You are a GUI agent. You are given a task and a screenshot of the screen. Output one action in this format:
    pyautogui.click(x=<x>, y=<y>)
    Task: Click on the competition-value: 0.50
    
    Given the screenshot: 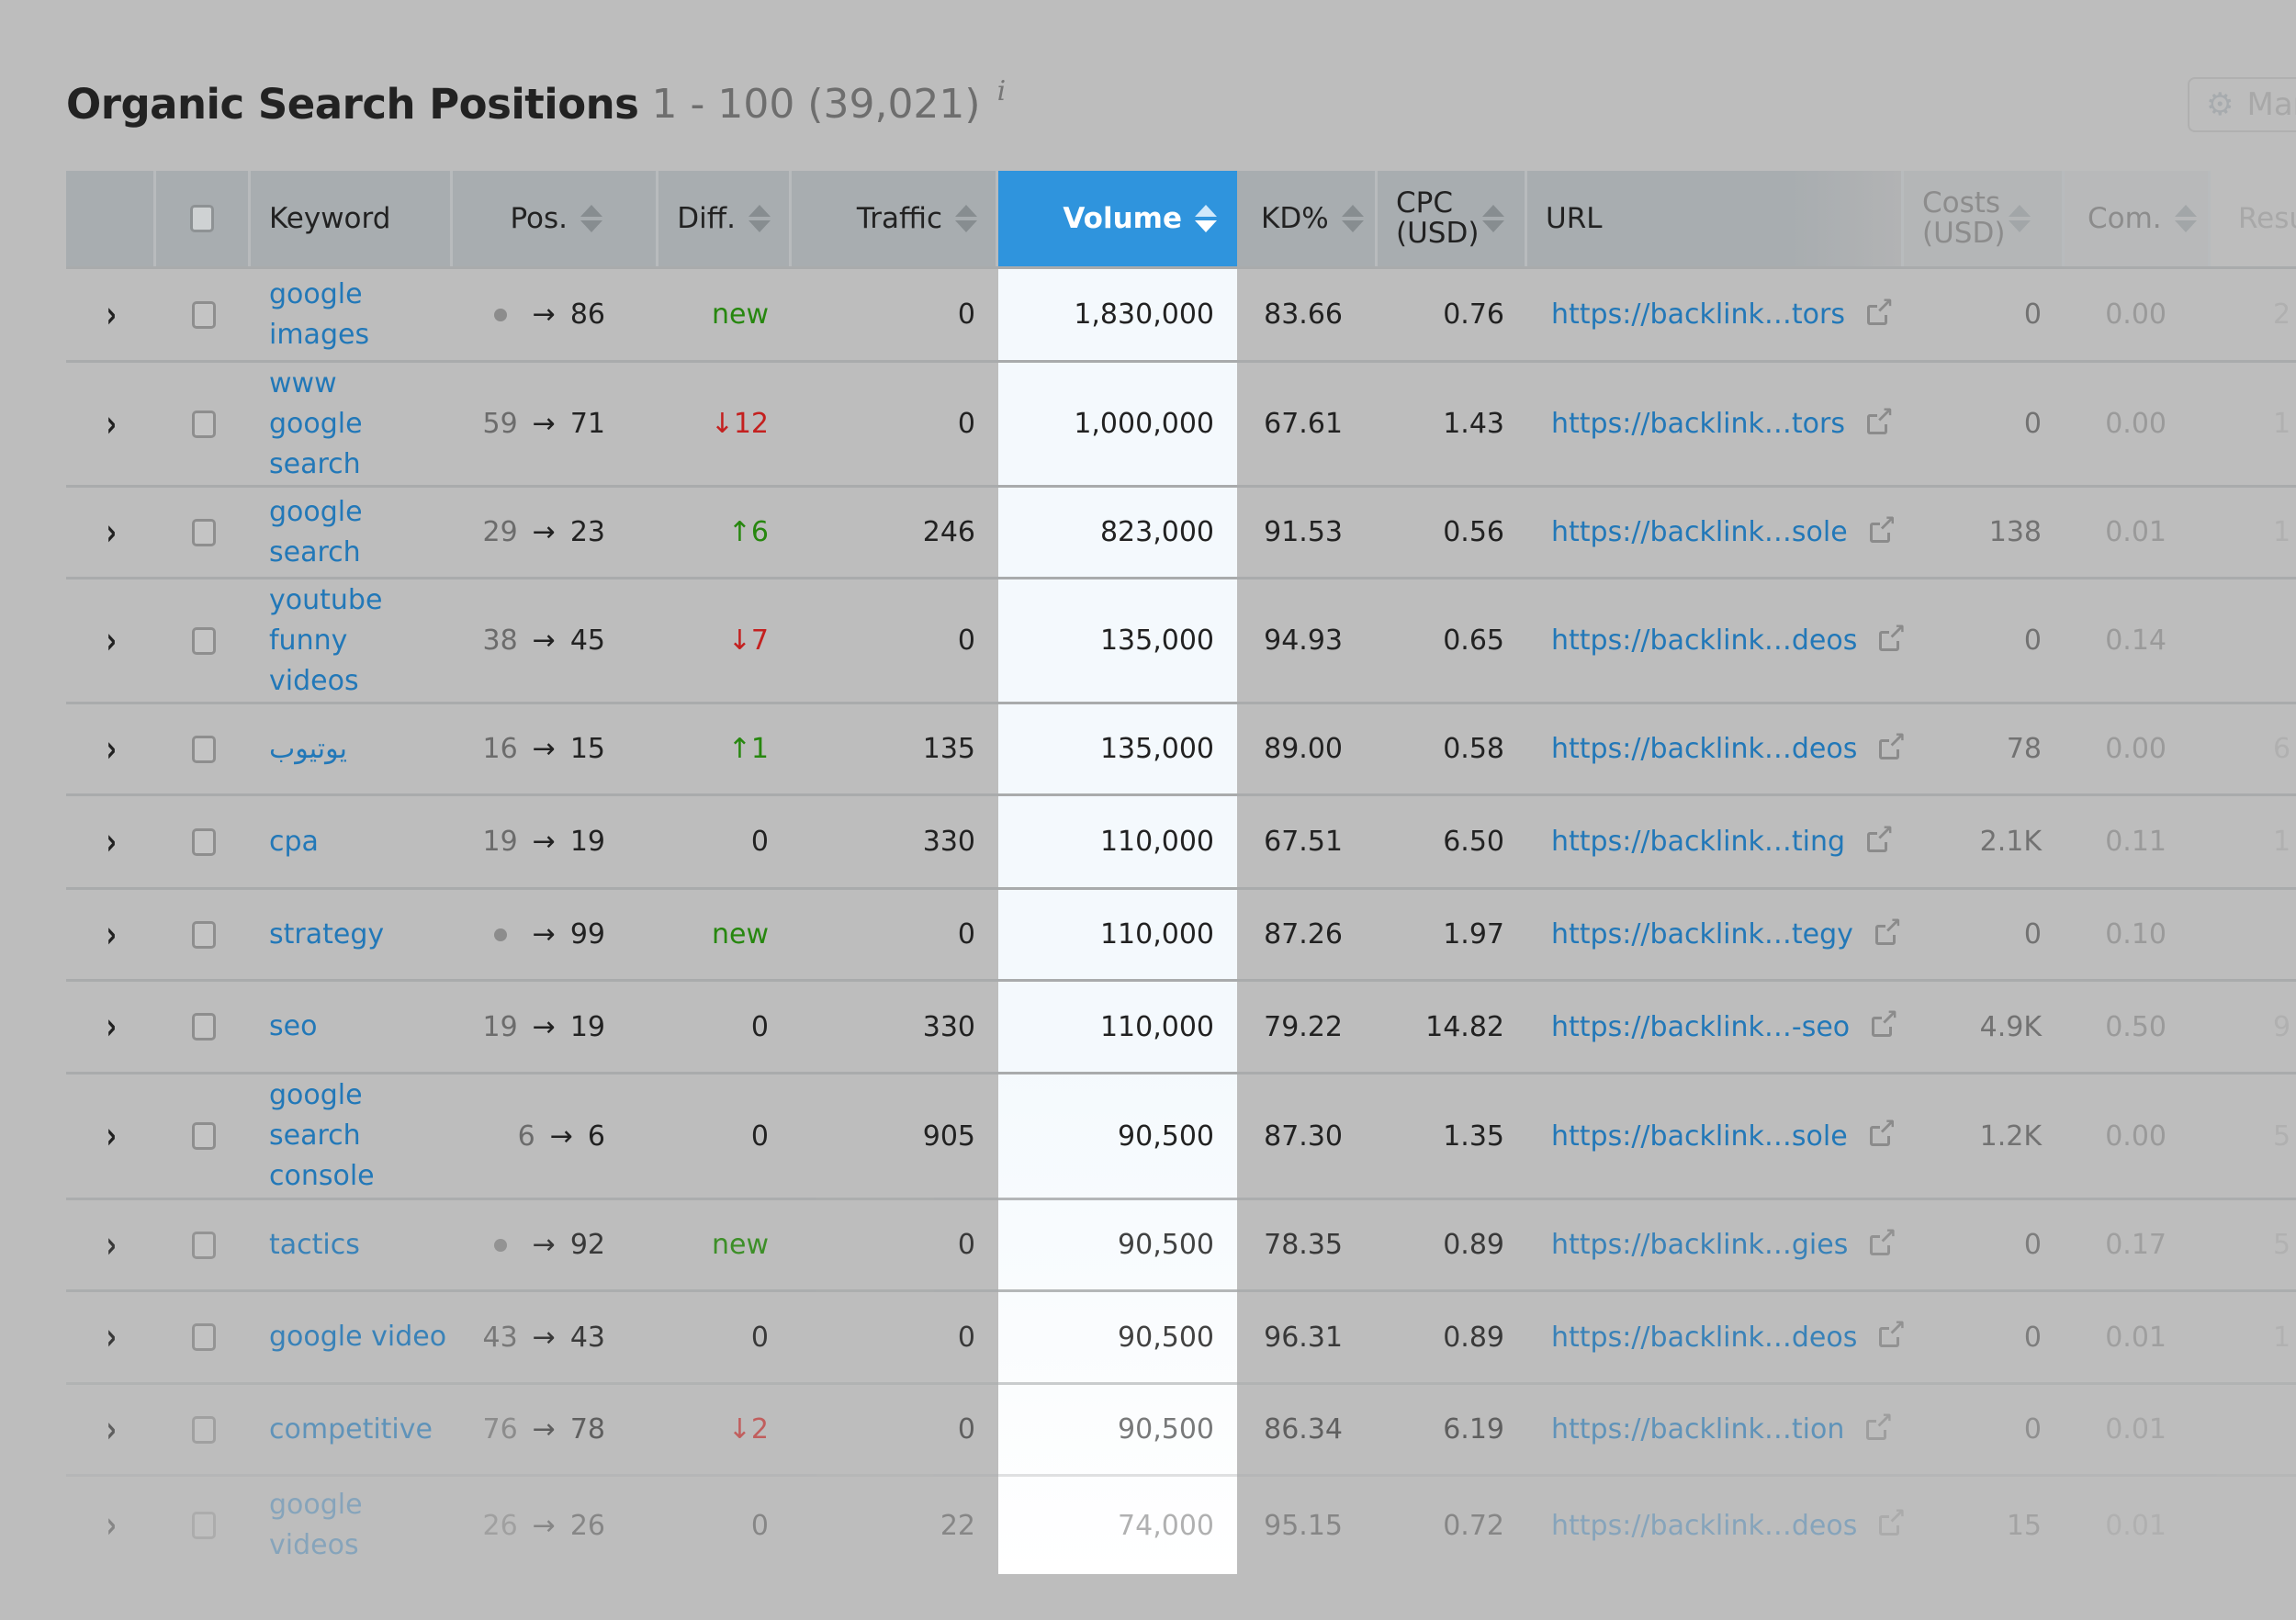 What is the action you would take?
    pyautogui.click(x=2136, y=1026)
    